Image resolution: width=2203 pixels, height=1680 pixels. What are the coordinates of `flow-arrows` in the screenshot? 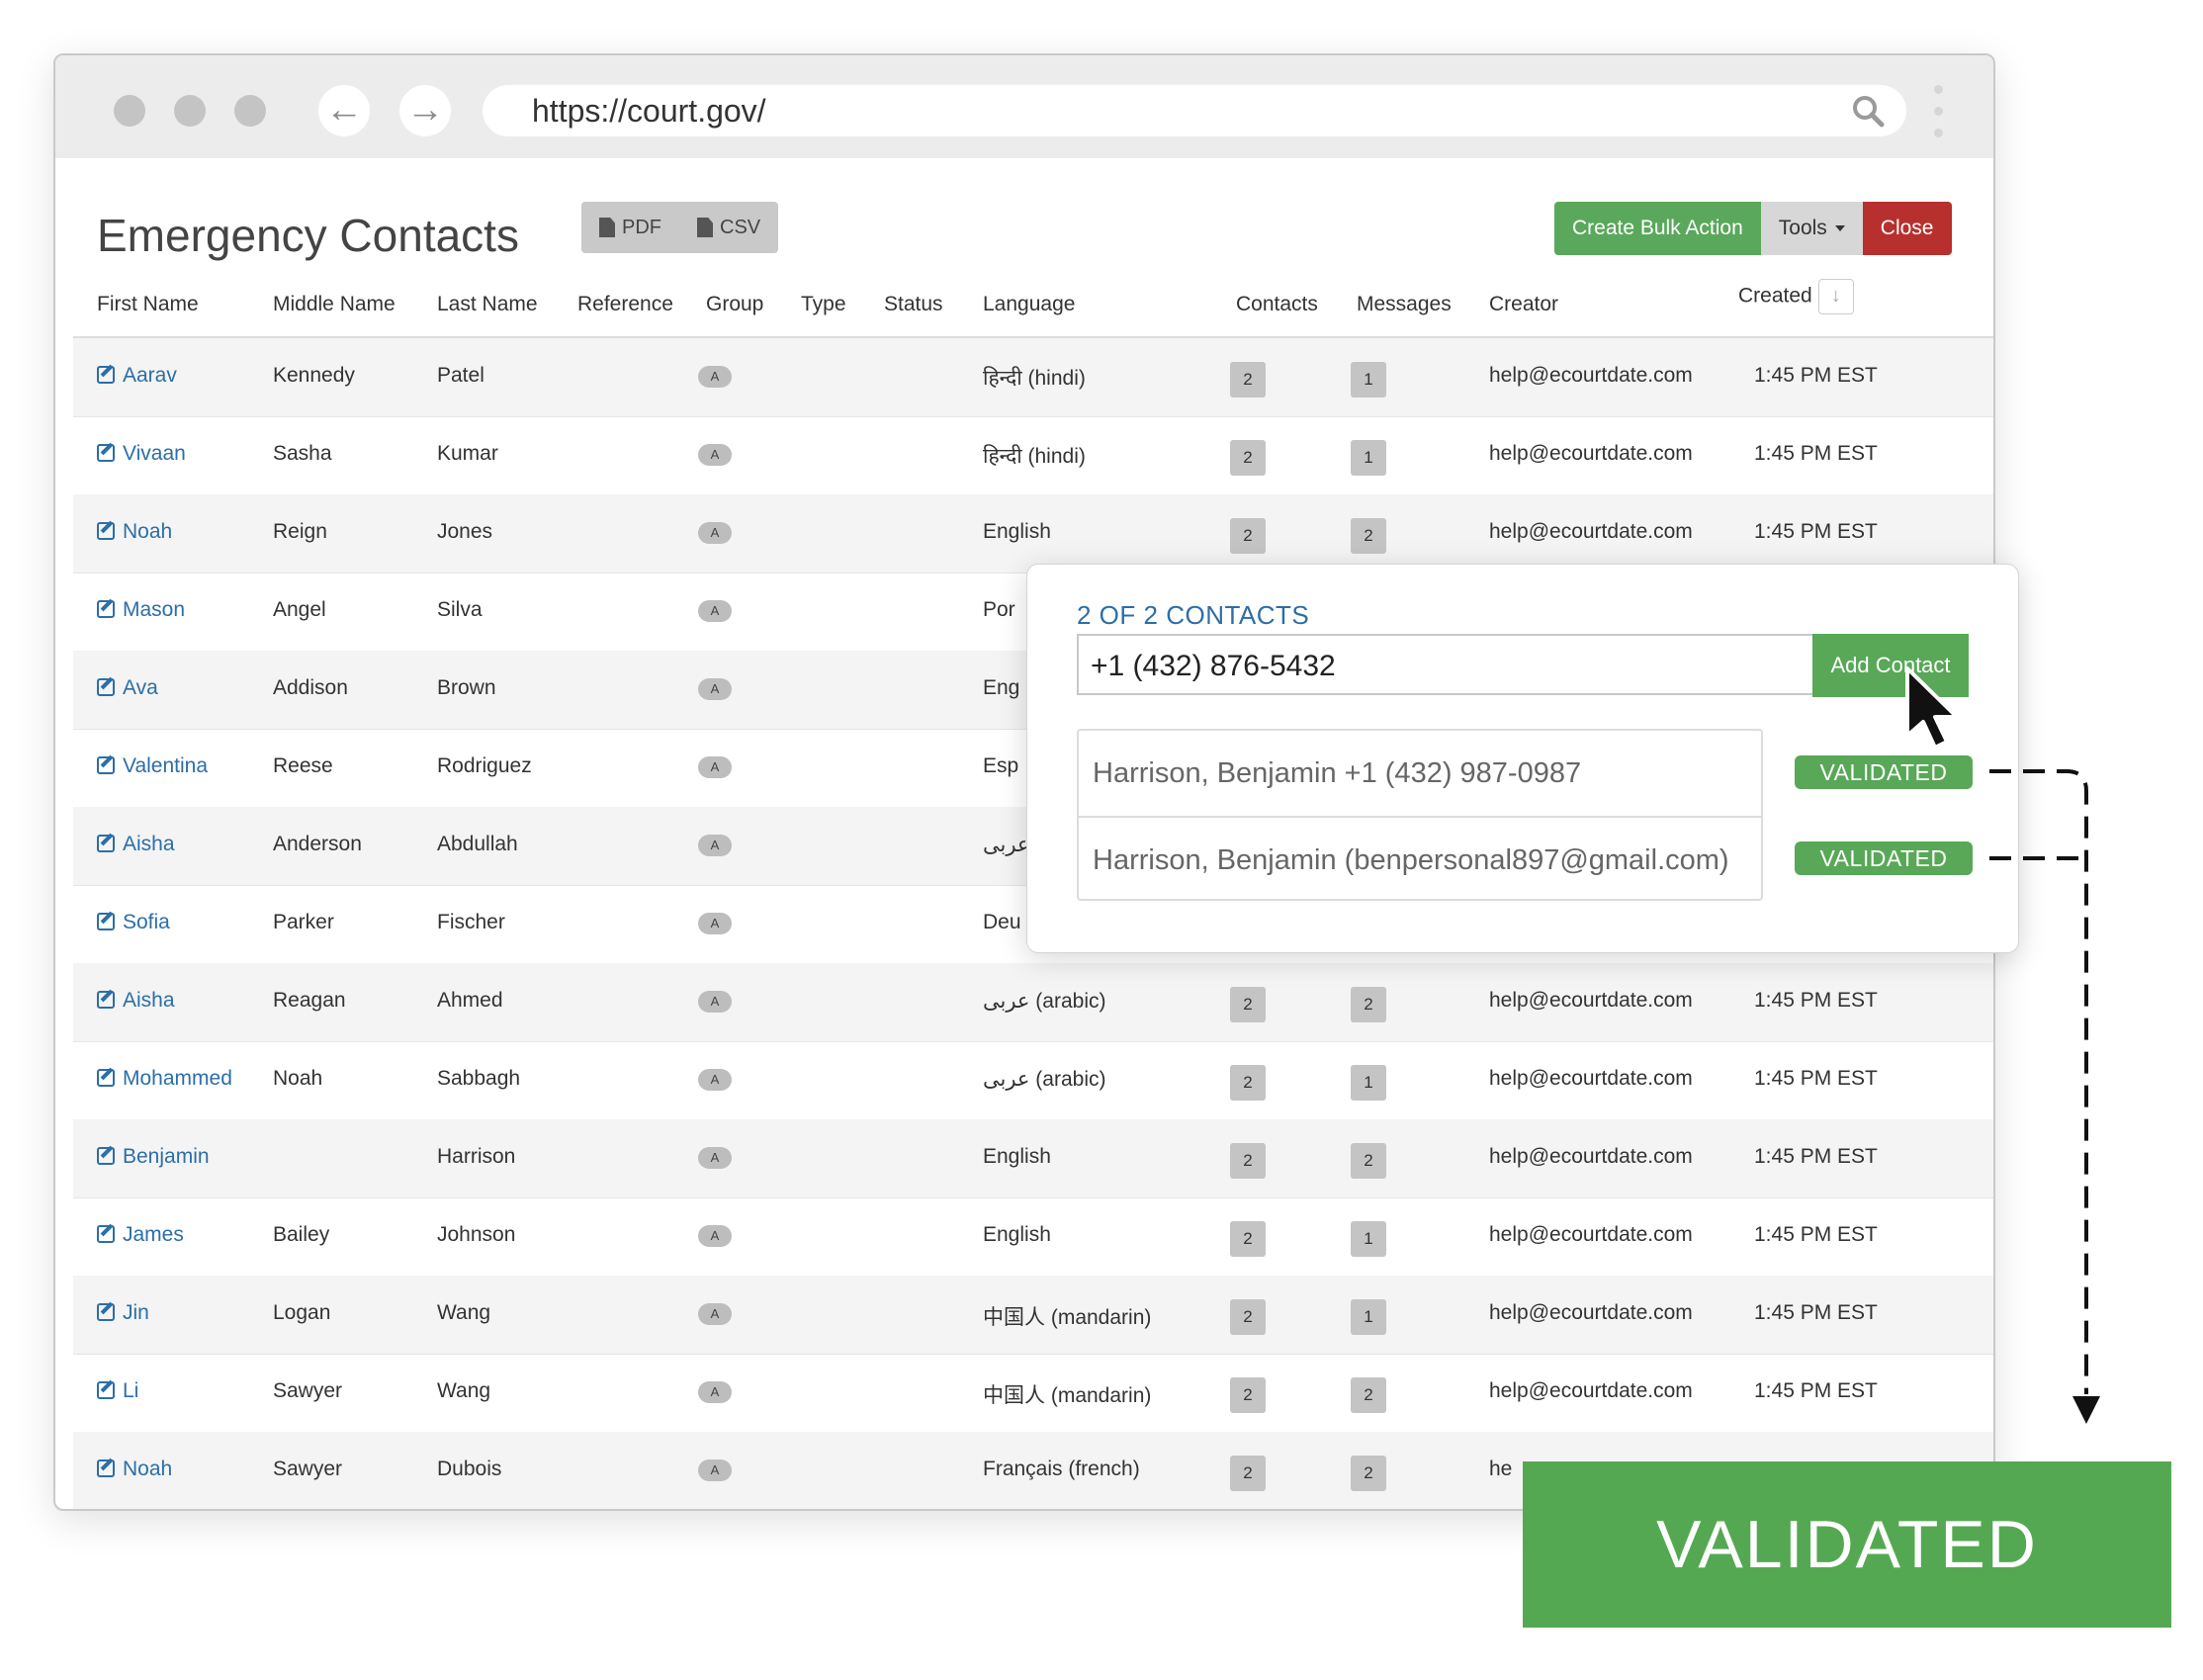 It's located at (2045, 1096).